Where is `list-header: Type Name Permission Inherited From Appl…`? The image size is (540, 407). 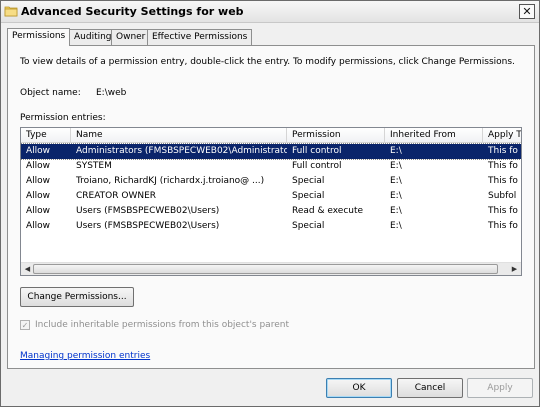 list-header: Type Name Permission Inherited From Appl… is located at coordinates (271, 135).